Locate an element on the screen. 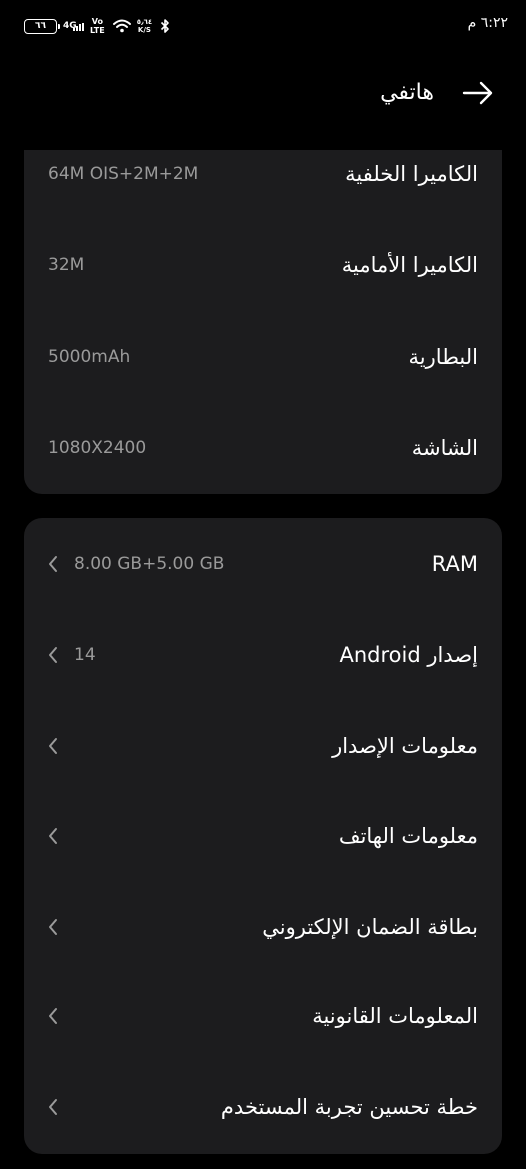 This screenshot has height=1169, width=526. mobile-signal-icon: 4G is located at coordinates (73, 26).